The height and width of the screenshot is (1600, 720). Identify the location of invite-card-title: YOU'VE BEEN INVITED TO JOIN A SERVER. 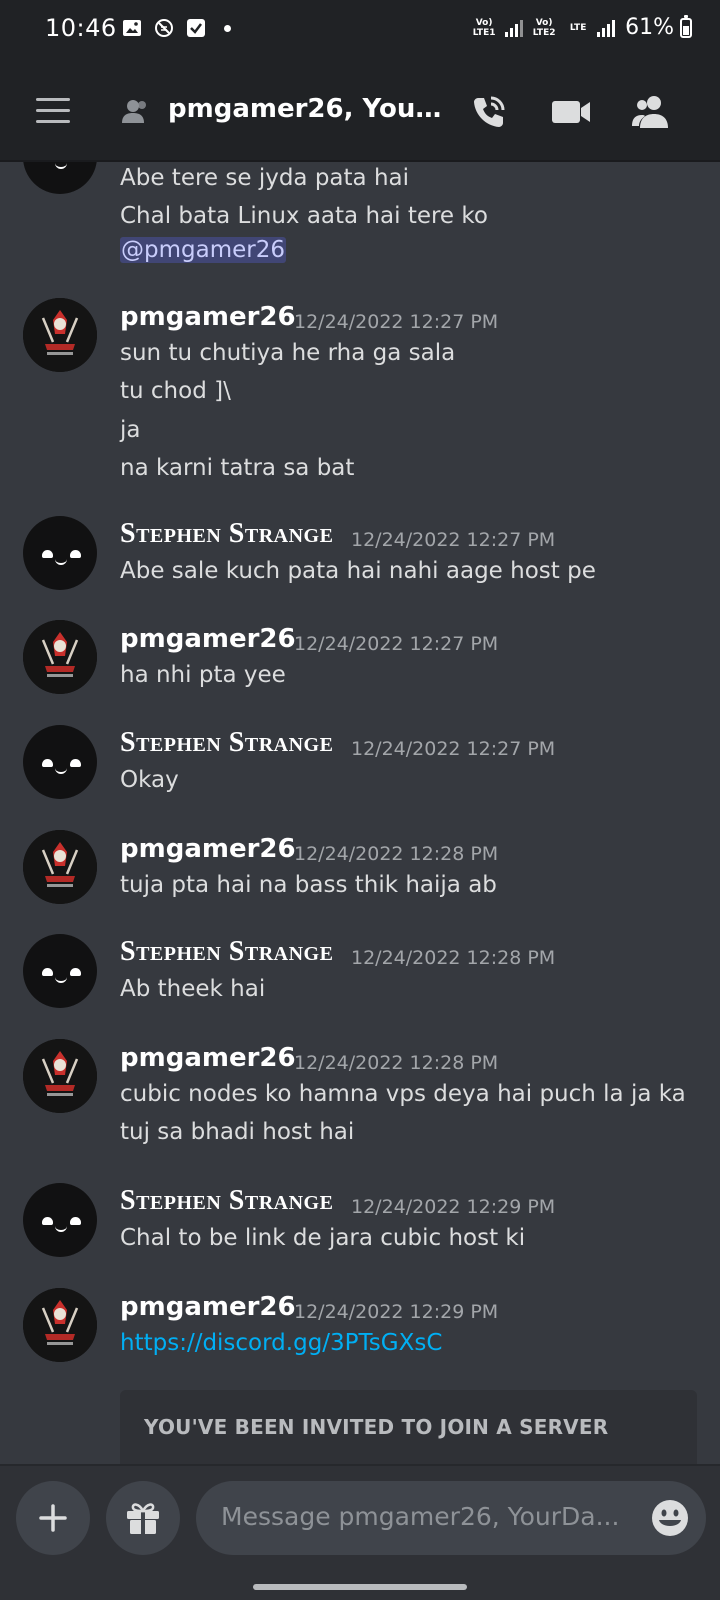
(376, 1427).